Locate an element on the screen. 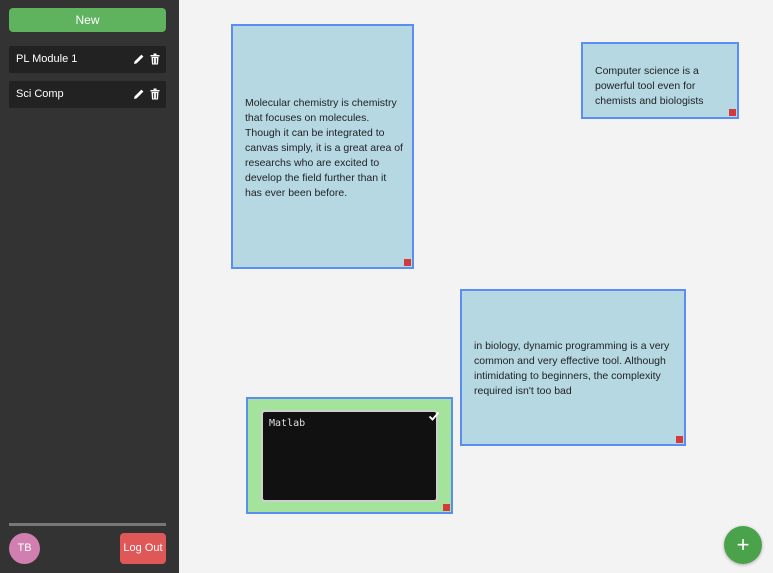 This screenshot has width=773, height=573. sidebar-divider is located at coordinates (87, 524).